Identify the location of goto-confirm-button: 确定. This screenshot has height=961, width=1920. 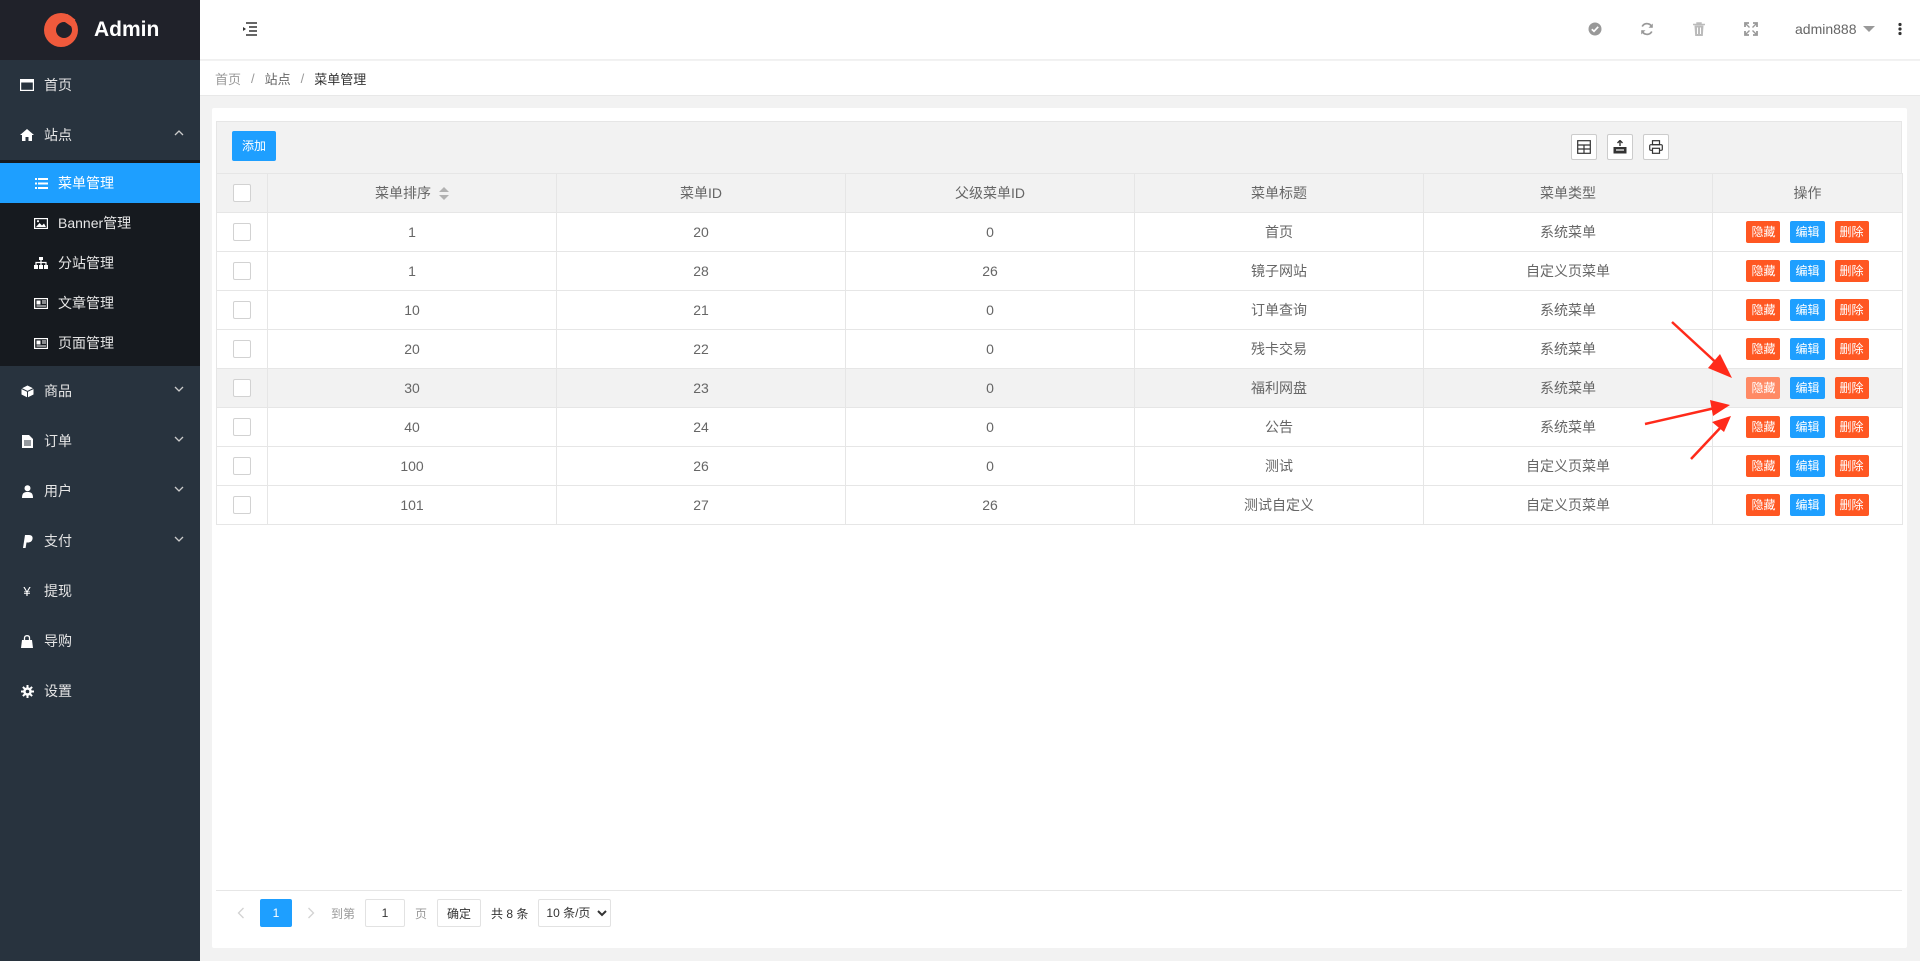
(459, 913).